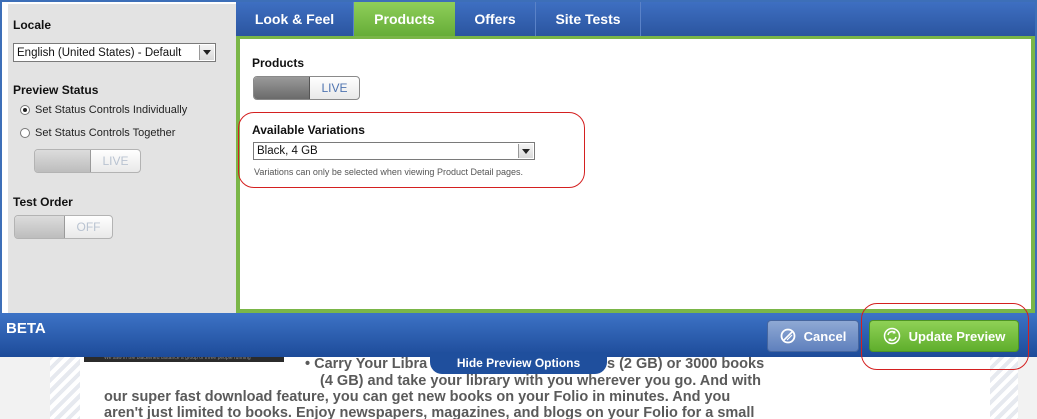 Image resolution: width=1037 pixels, height=419 pixels. I want to click on radio-individually-label: Set Status Controls Individually, so click(111, 110).